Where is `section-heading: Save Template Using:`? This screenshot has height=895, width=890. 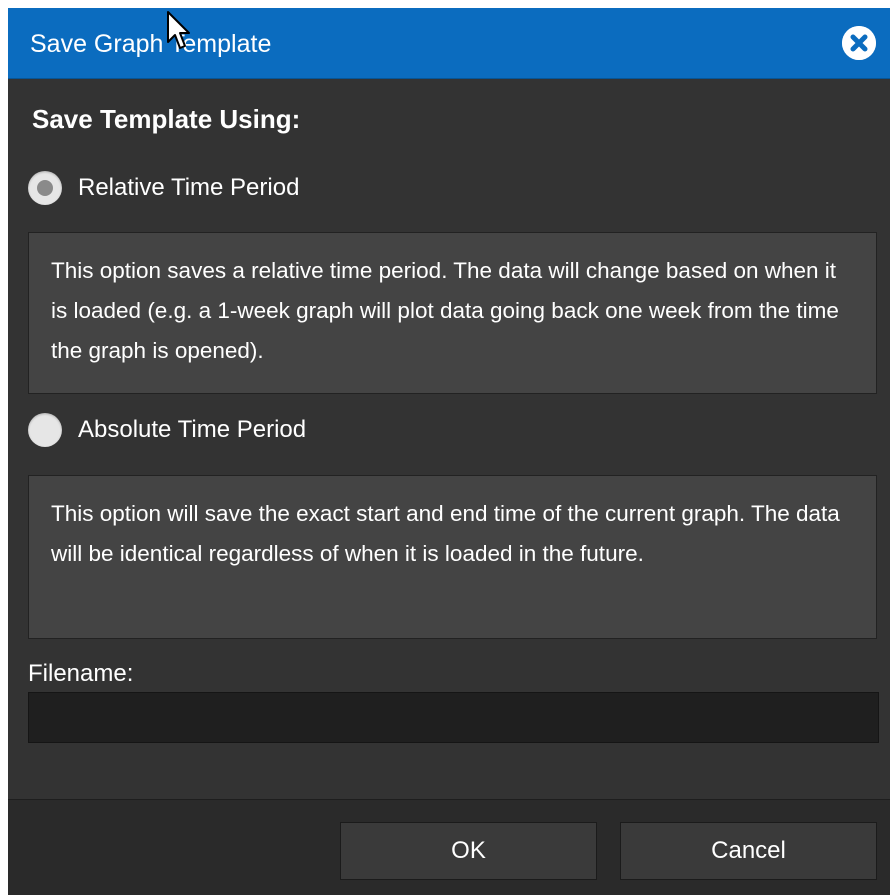 section-heading: Save Template Using: is located at coordinates (166, 119).